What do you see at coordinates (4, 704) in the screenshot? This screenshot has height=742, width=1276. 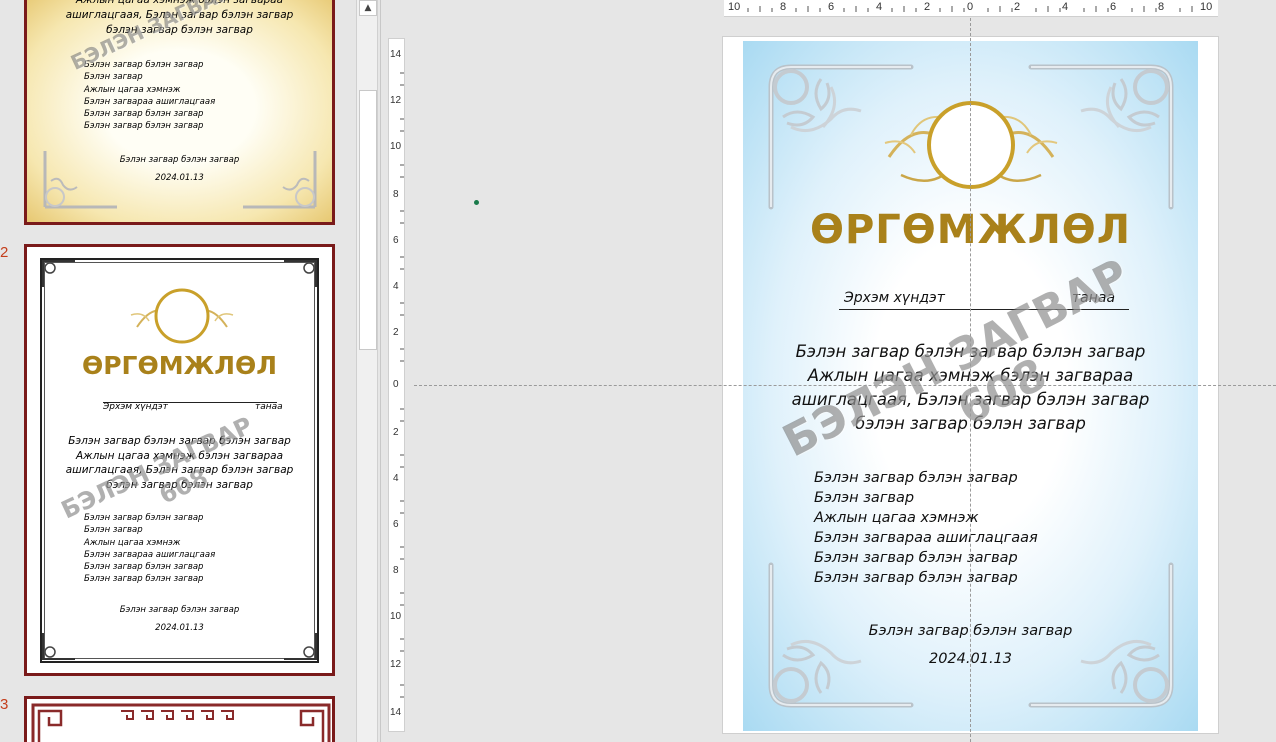 I see `slide-number-3: 3` at bounding box center [4, 704].